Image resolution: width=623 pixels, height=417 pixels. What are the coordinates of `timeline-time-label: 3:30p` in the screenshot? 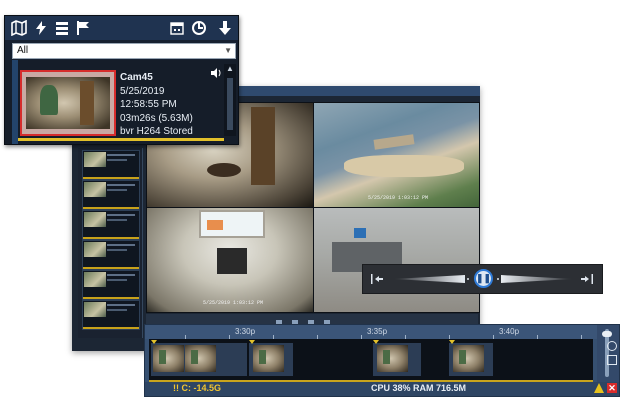 It's located at (245, 331).